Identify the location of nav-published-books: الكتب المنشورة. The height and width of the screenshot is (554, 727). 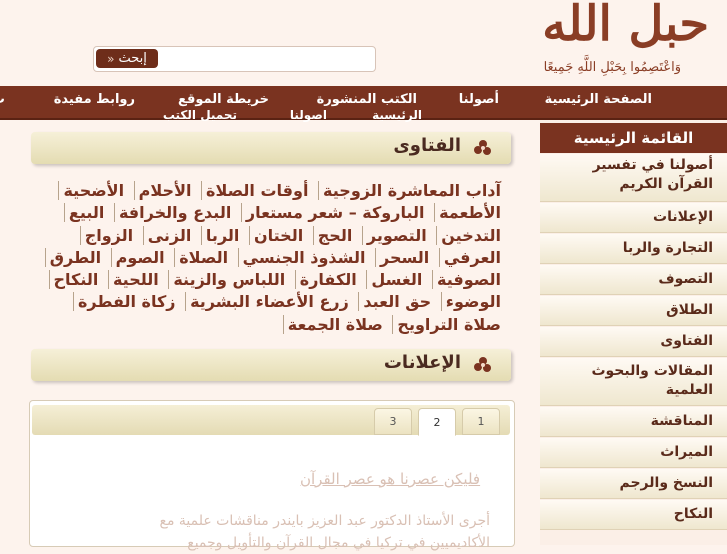
(367, 99).